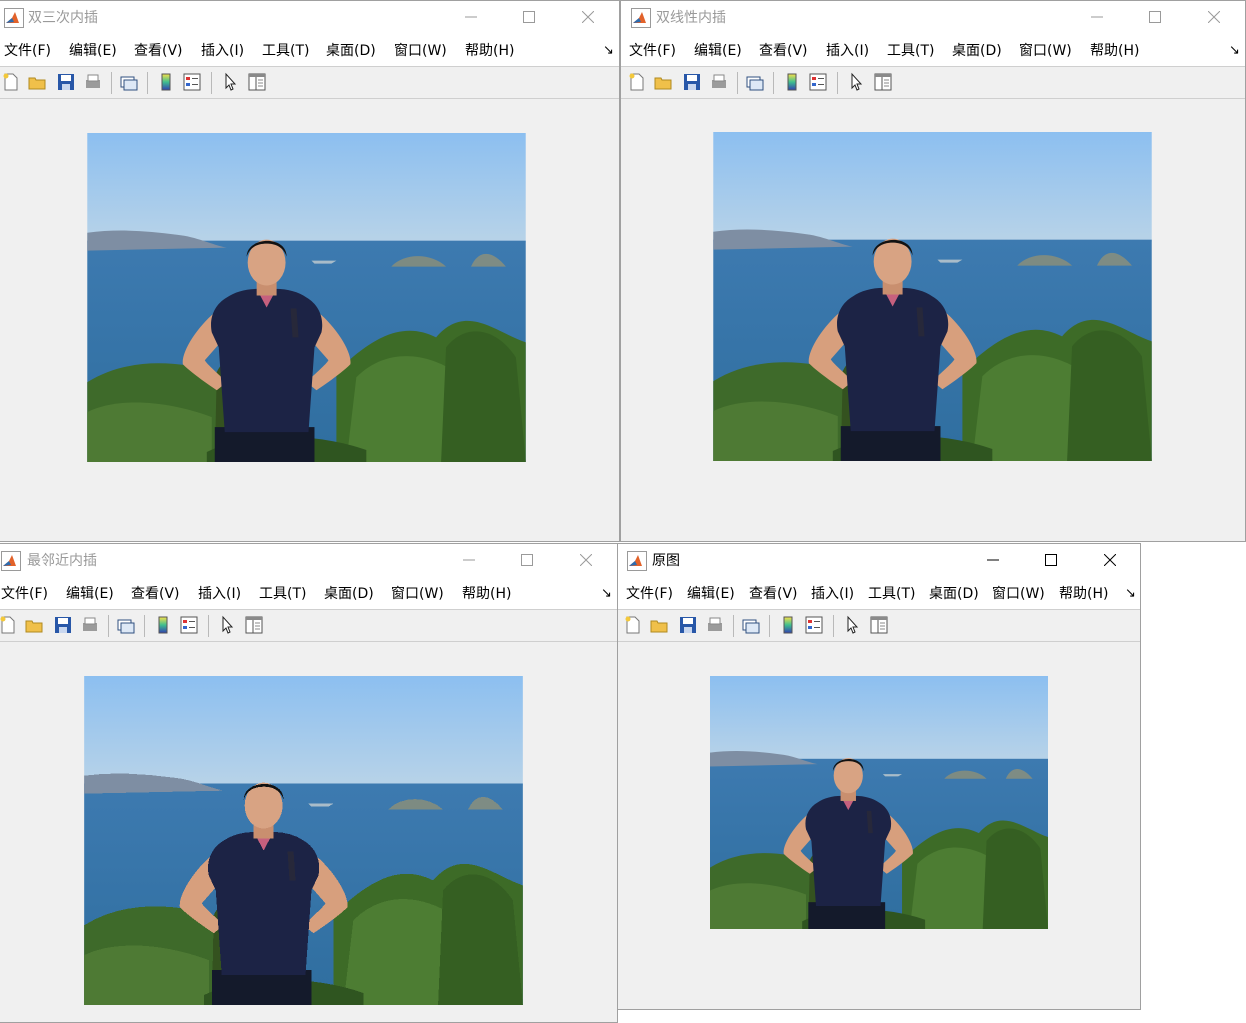  Describe the element at coordinates (309, 18) in the screenshot. I see `title-bar: 双三次内插` at that location.